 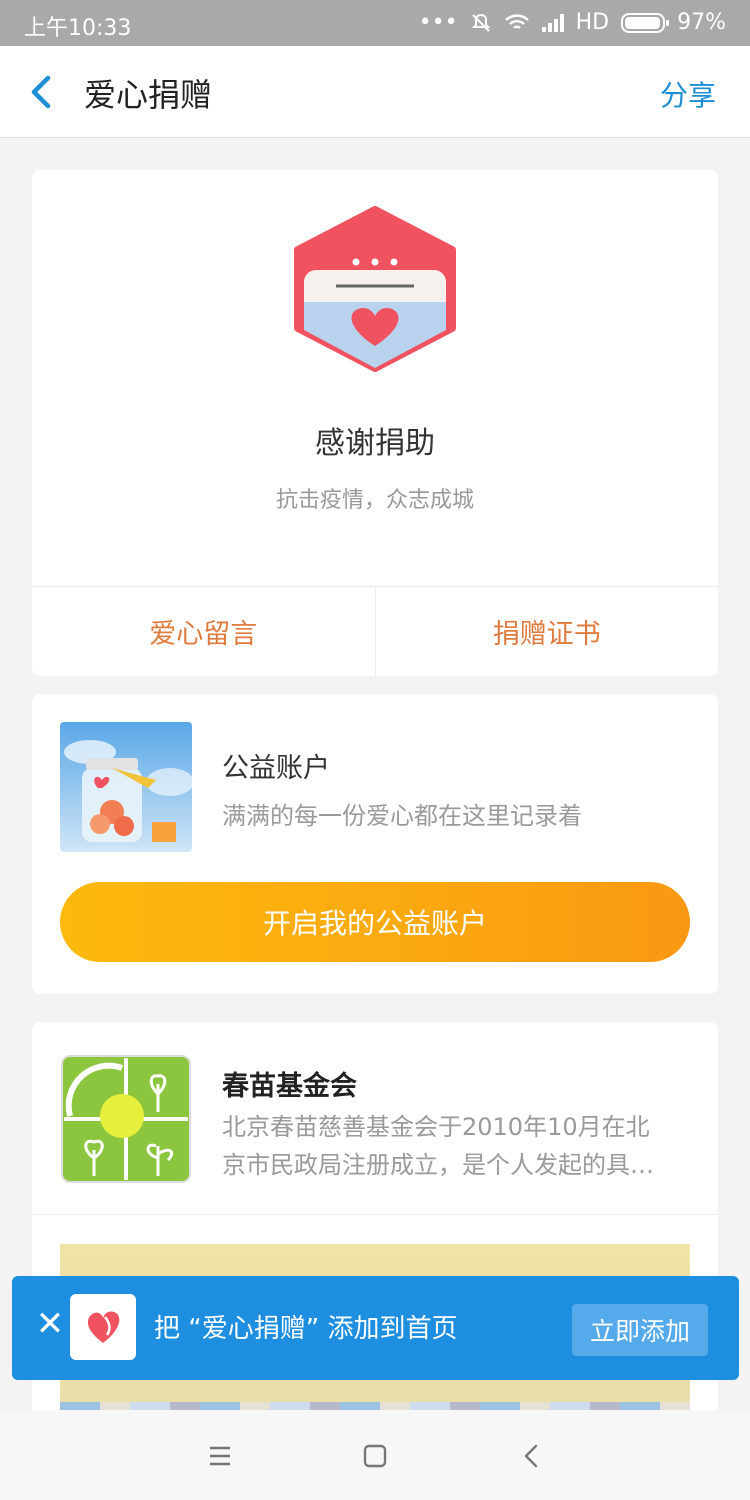 I want to click on system-nav-bar, so click(x=375, y=1455).